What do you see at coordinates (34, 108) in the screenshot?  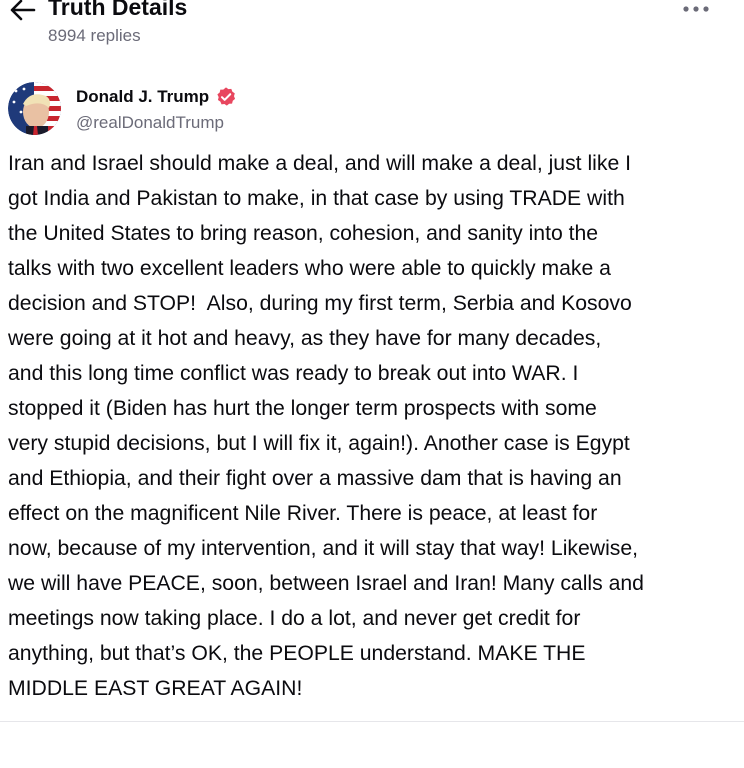 I see `avatar` at bounding box center [34, 108].